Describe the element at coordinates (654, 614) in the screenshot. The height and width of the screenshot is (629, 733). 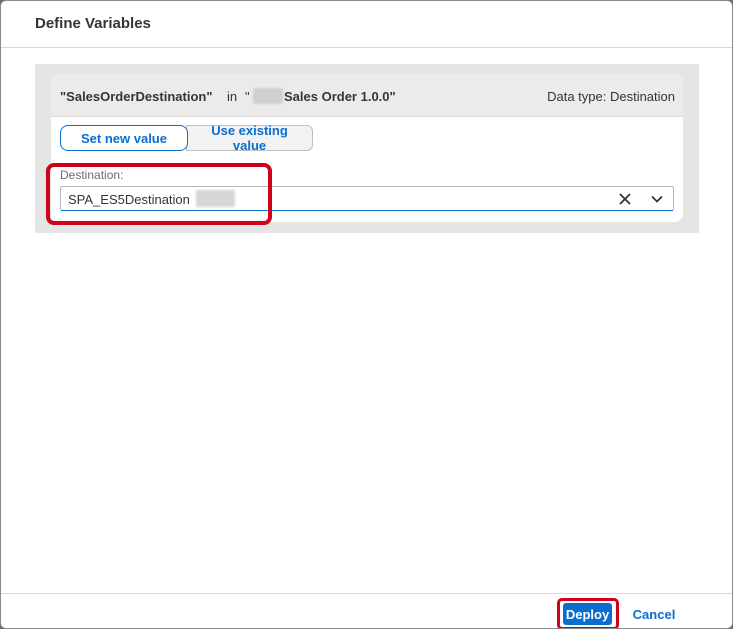
I see `cancel-button: Cancel` at that location.